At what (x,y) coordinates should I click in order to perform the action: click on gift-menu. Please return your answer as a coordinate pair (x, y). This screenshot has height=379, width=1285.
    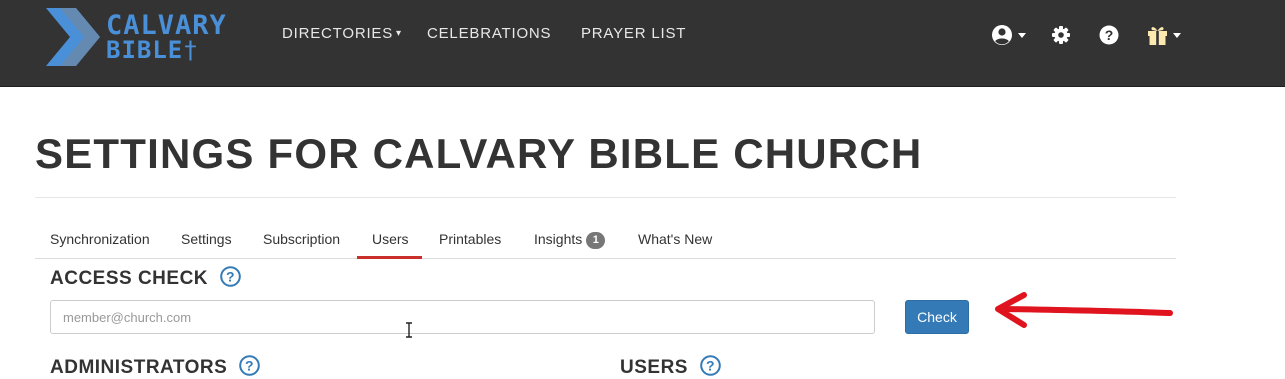
    Looking at the image, I should click on (1165, 37).